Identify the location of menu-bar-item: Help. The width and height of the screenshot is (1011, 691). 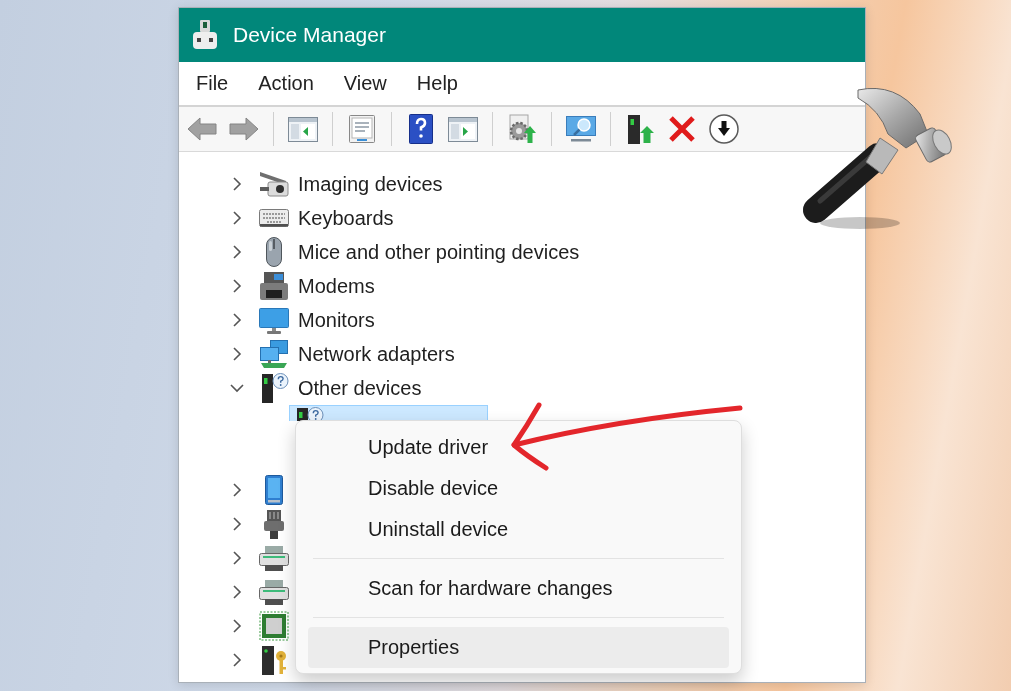
(437, 83).